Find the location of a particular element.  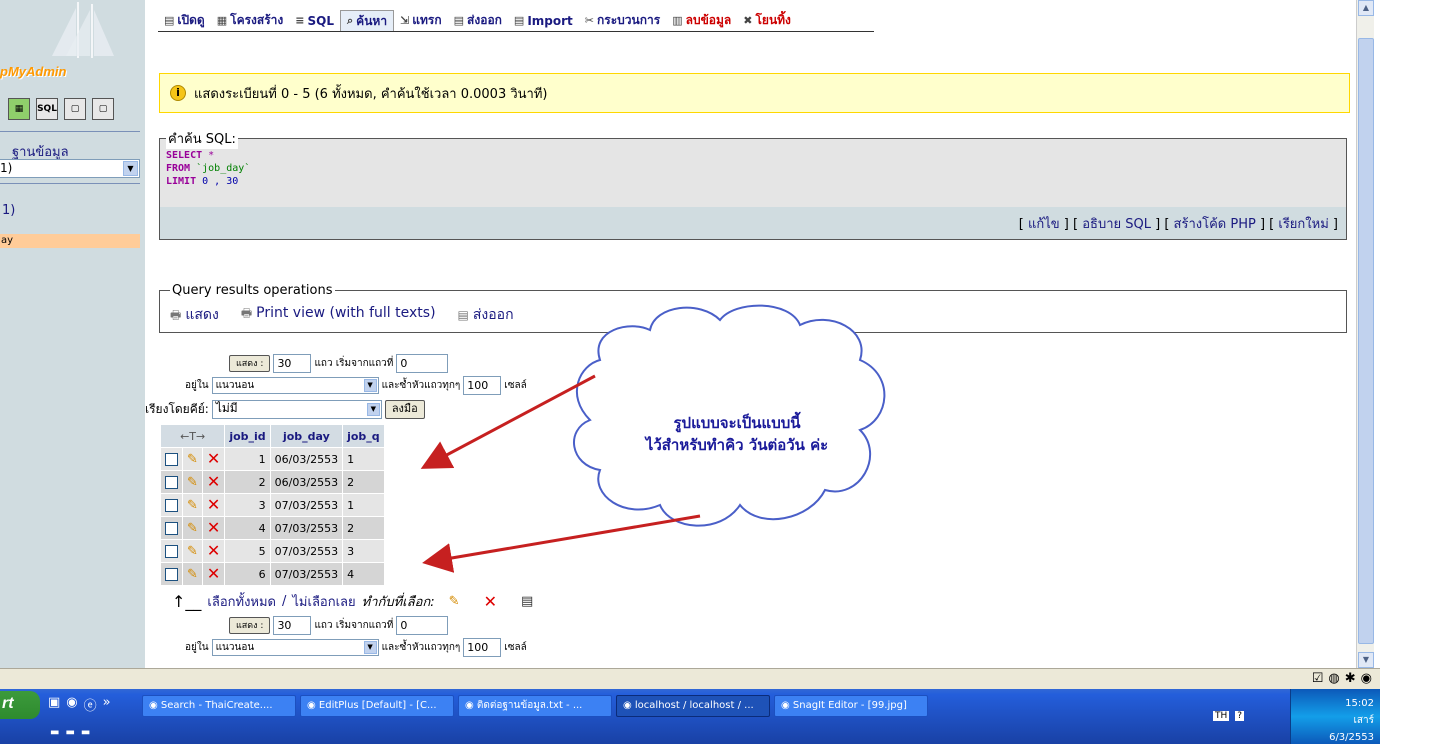

language-indicator: TH is located at coordinates (1221, 716).